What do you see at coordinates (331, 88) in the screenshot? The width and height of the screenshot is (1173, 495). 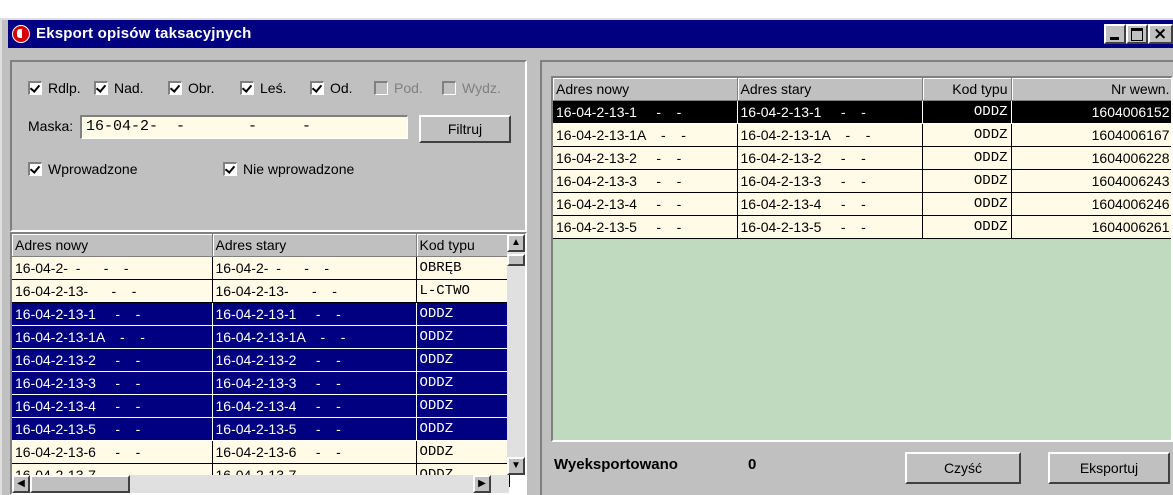 I see `level-checkbox: Od.` at bounding box center [331, 88].